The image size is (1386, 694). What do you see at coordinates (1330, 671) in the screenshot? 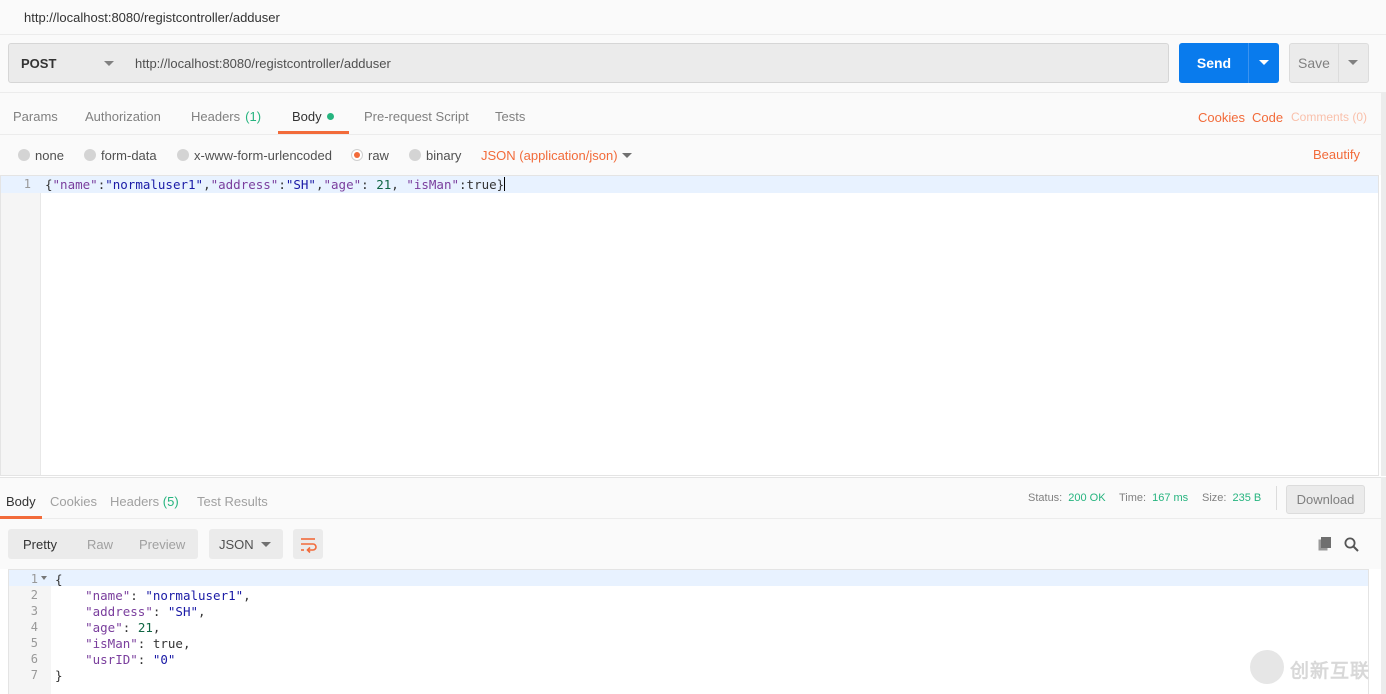
I see `watermark-text: 创新互联` at bounding box center [1330, 671].